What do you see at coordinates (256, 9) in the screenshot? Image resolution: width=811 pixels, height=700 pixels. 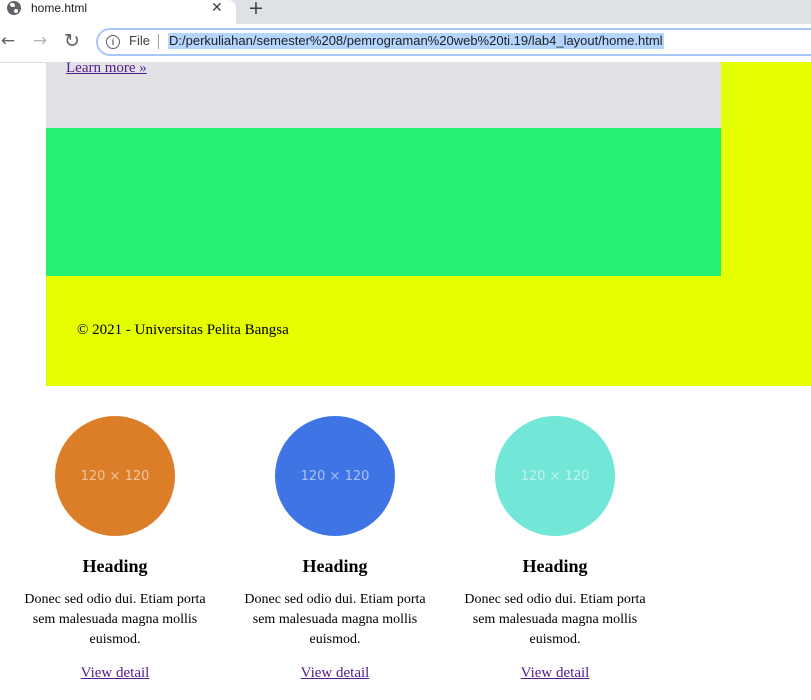 I see `new-tab-button: +` at bounding box center [256, 9].